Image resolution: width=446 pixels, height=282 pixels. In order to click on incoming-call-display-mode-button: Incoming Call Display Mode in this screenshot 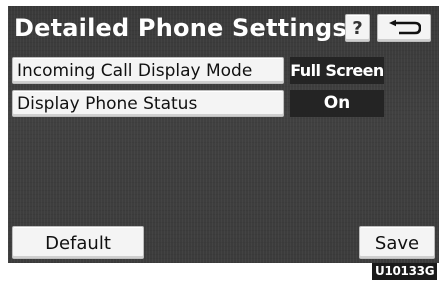, I will do `click(148, 70)`.